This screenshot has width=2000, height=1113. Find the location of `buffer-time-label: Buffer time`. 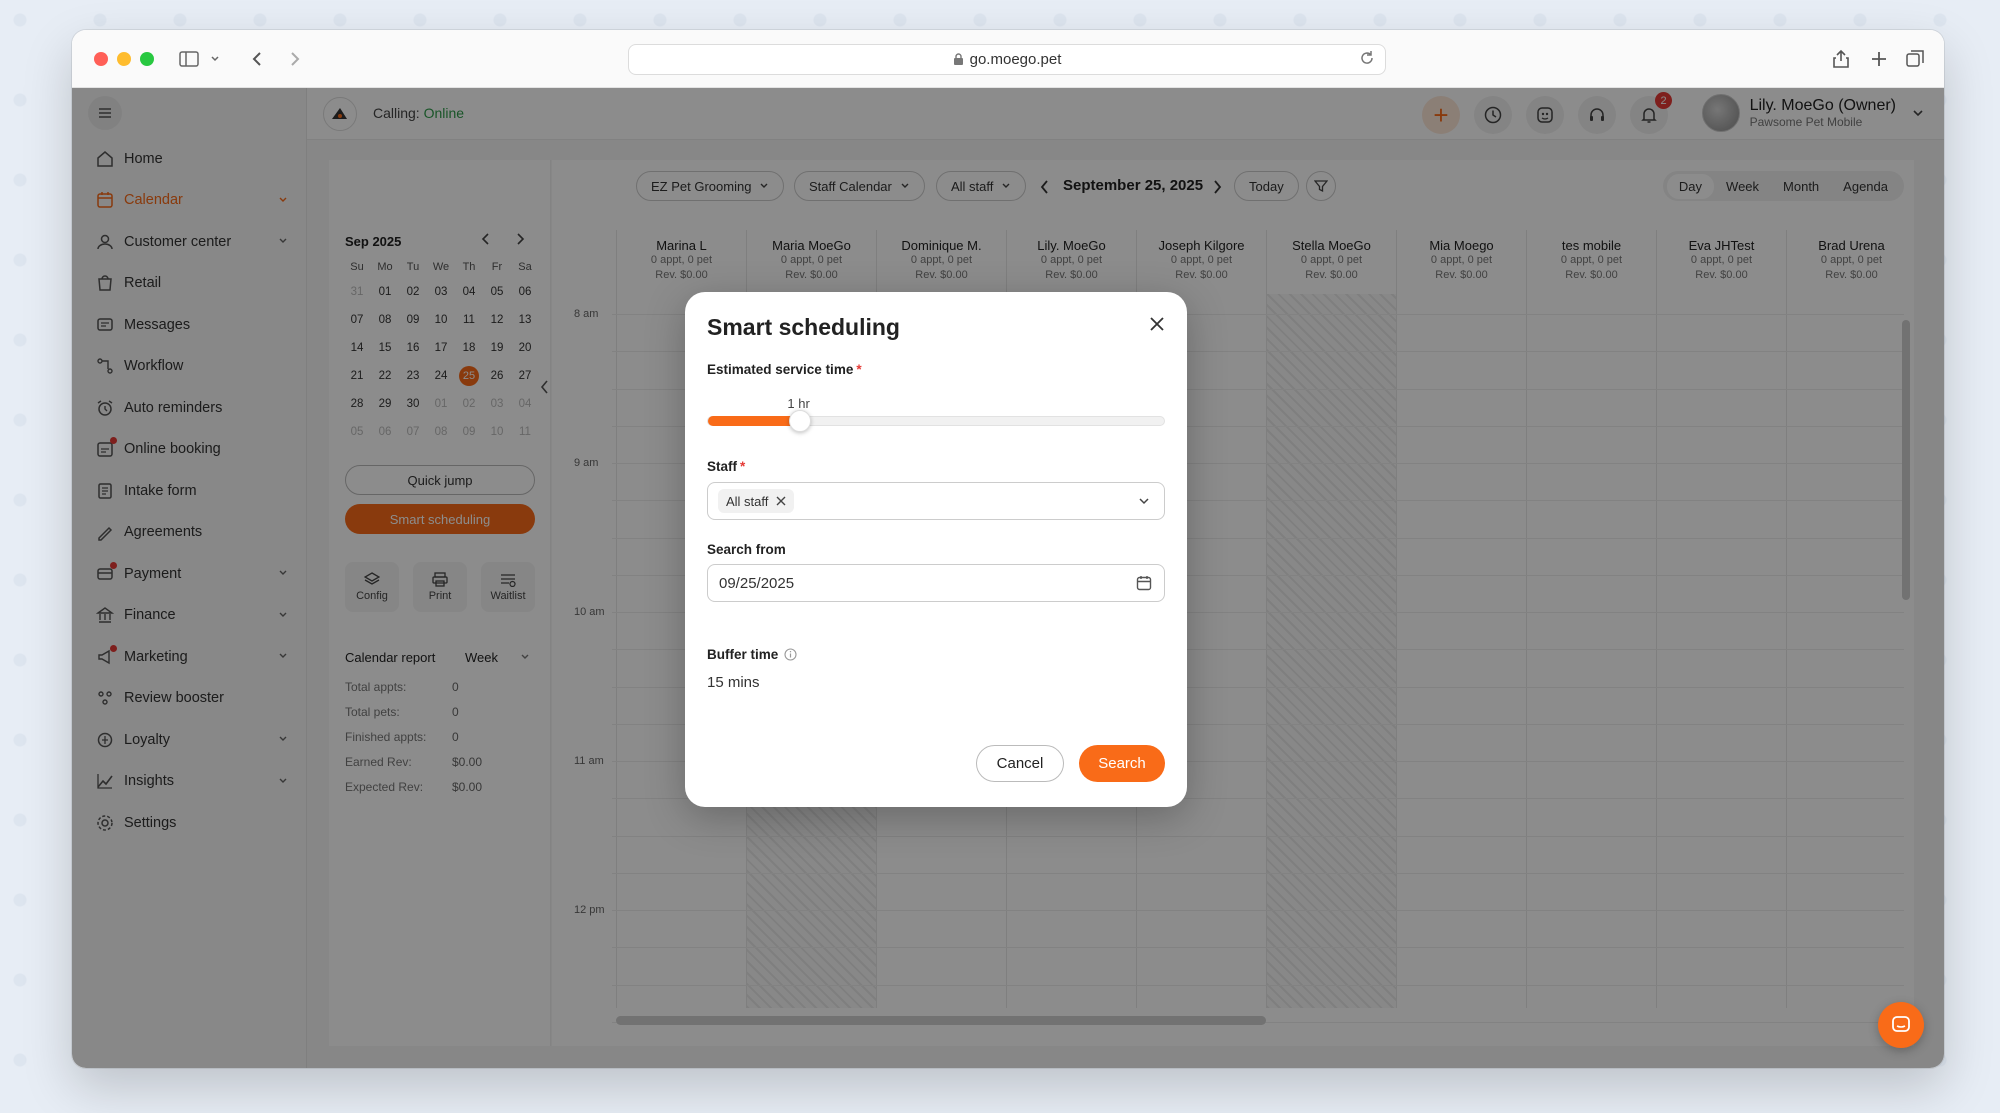

buffer-time-label: Buffer time is located at coordinates (752, 654).